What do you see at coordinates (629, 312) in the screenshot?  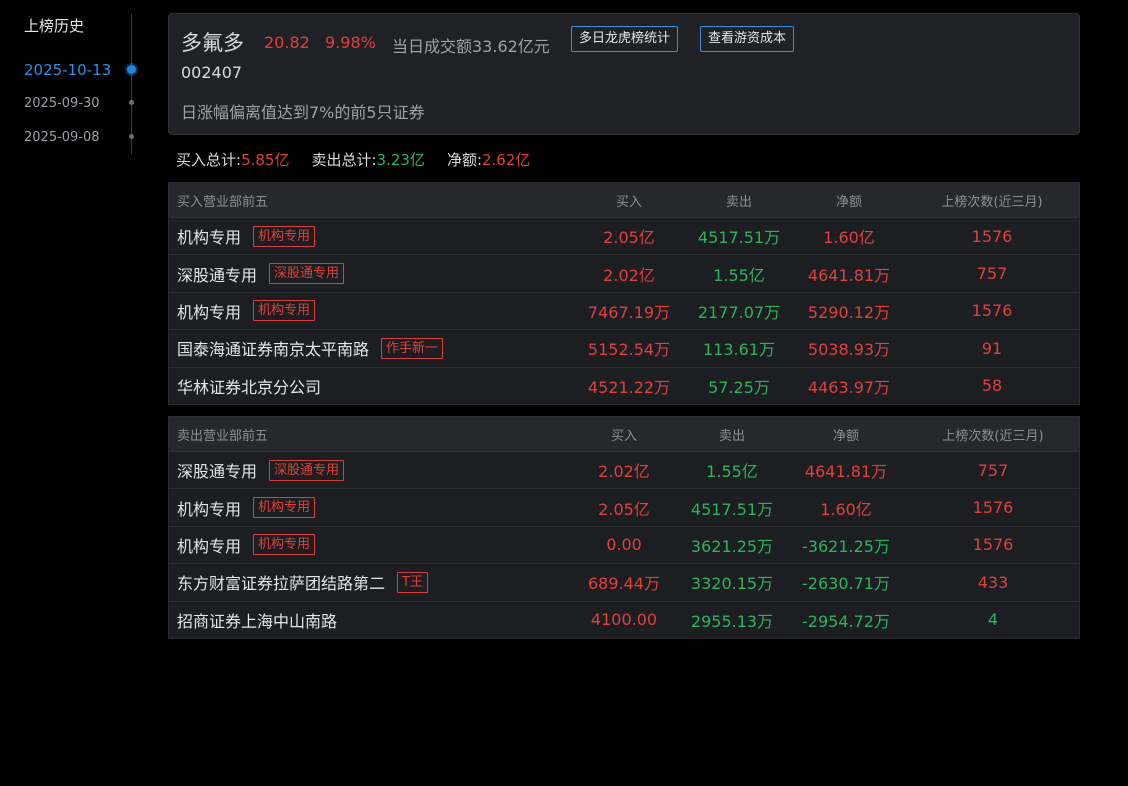 I see `buy-amount: 7467.19万` at bounding box center [629, 312].